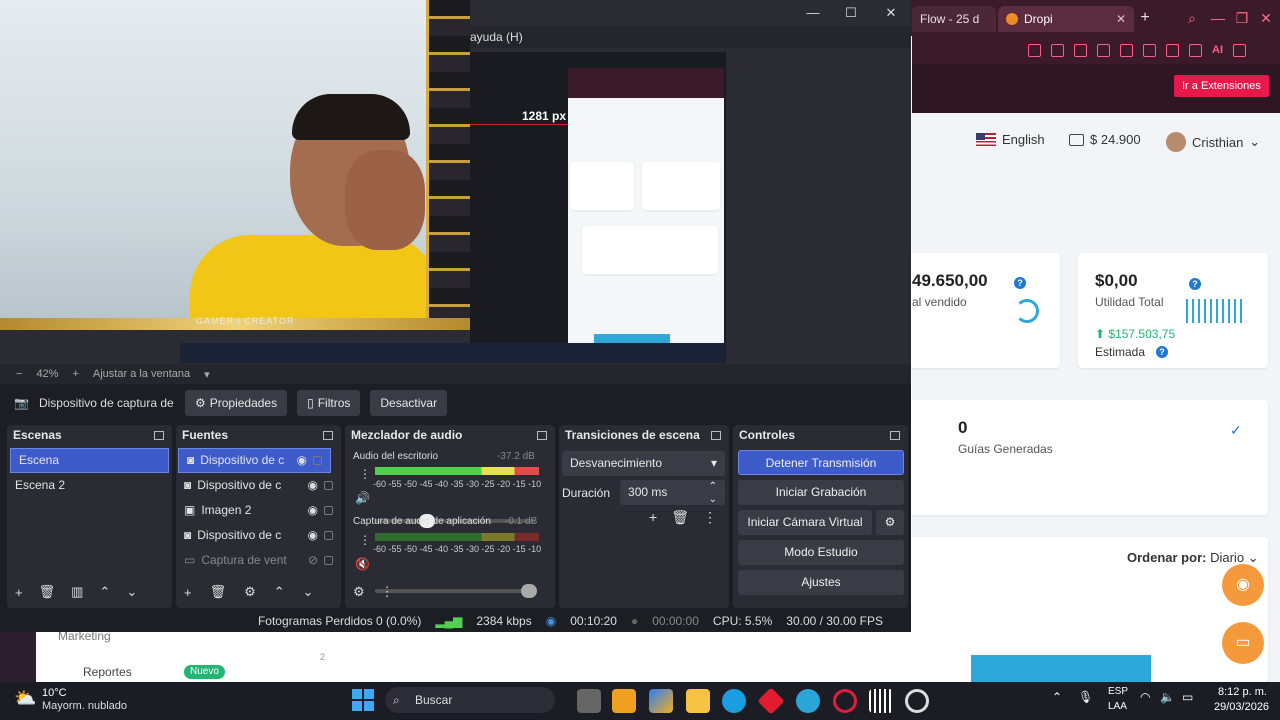  What do you see at coordinates (698, 701) in the screenshot?
I see `file-explorer-icon` at bounding box center [698, 701].